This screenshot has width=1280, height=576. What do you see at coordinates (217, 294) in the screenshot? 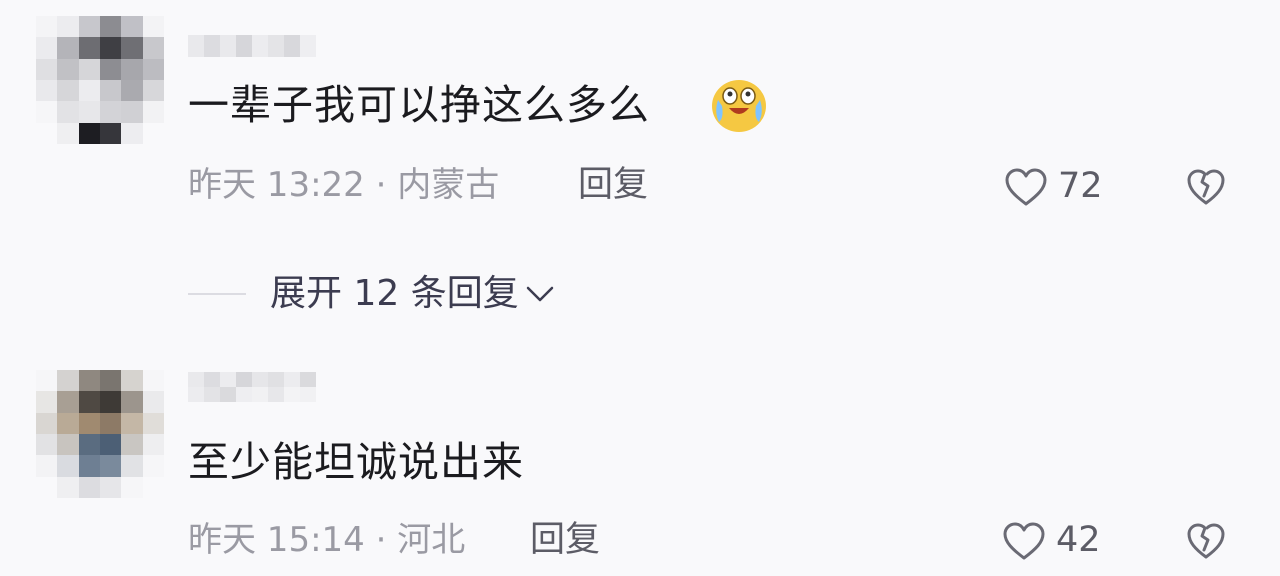
I see `divider` at bounding box center [217, 294].